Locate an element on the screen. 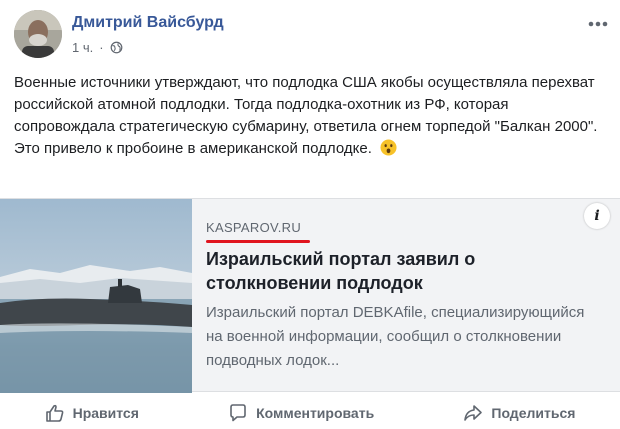 The image size is (620, 429). comment-label: Комментировать is located at coordinates (315, 412).